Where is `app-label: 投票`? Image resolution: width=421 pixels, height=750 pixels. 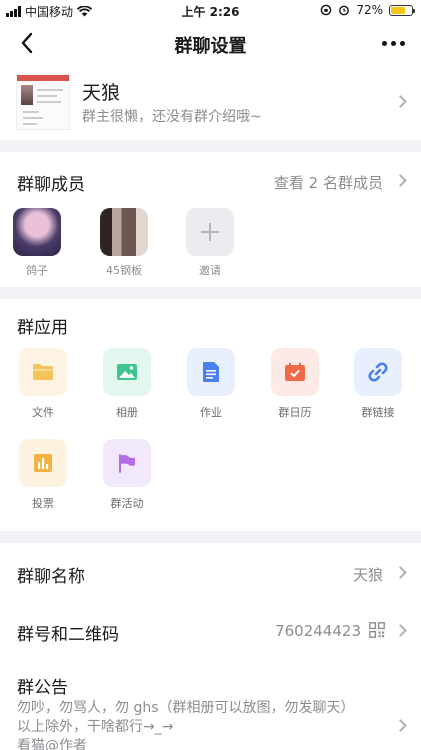
app-label: 投票 is located at coordinates (43, 503).